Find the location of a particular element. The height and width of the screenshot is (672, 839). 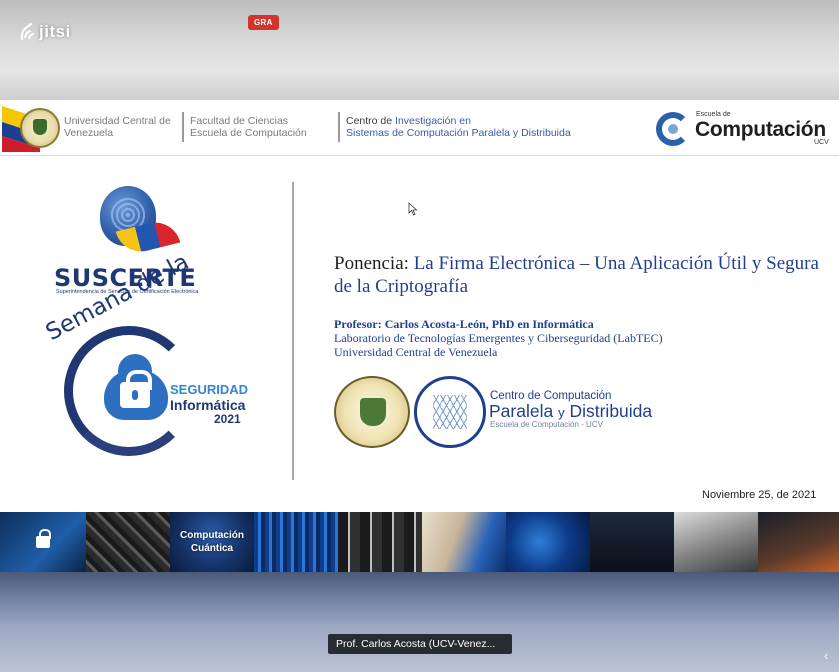

header-facultad-line2: Escuela de Computación is located at coordinates (248, 133).